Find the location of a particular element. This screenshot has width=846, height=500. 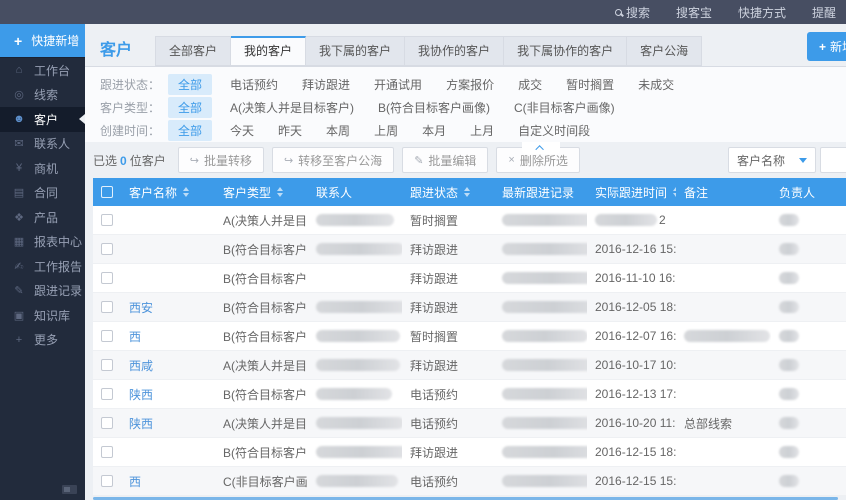

redacted-owner is located at coordinates (789, 365).